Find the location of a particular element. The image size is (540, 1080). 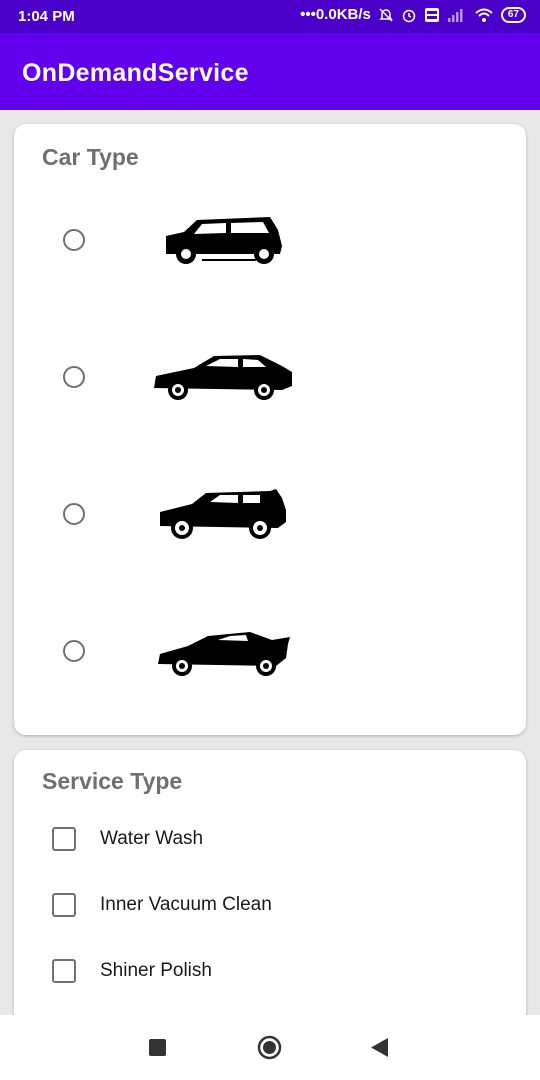

navigation-bar is located at coordinates (270, 1047).